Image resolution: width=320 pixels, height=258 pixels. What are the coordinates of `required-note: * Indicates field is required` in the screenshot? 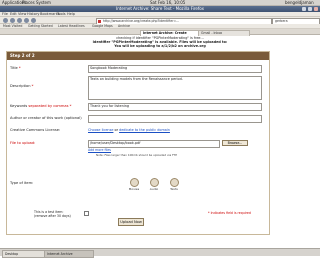 It's located at (229, 213).